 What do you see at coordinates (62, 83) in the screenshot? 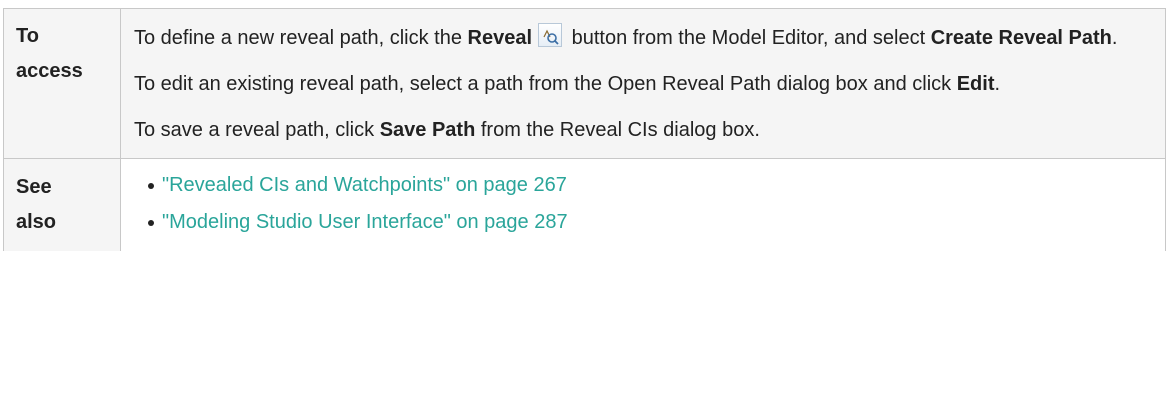
I see `to-access-label: To access` at bounding box center [62, 83].